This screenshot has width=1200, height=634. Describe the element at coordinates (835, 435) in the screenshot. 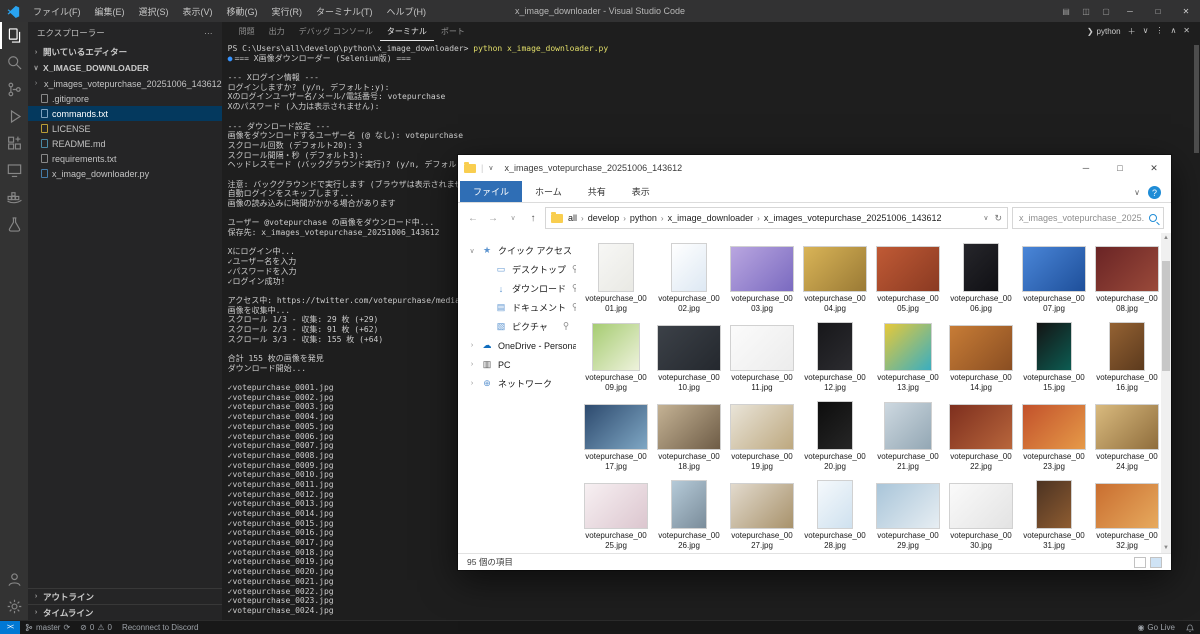

I see `file-item: votepurchase_0020.jpg` at that location.